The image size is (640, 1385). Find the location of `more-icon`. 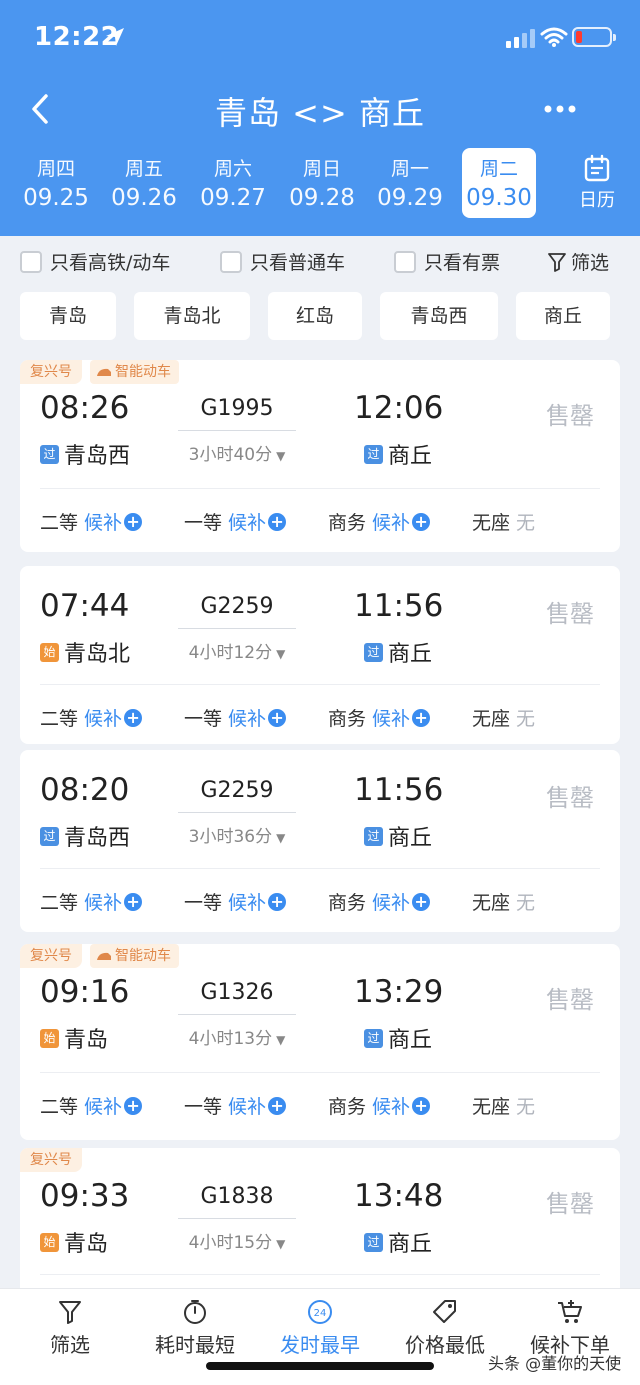

more-icon is located at coordinates (560, 109).